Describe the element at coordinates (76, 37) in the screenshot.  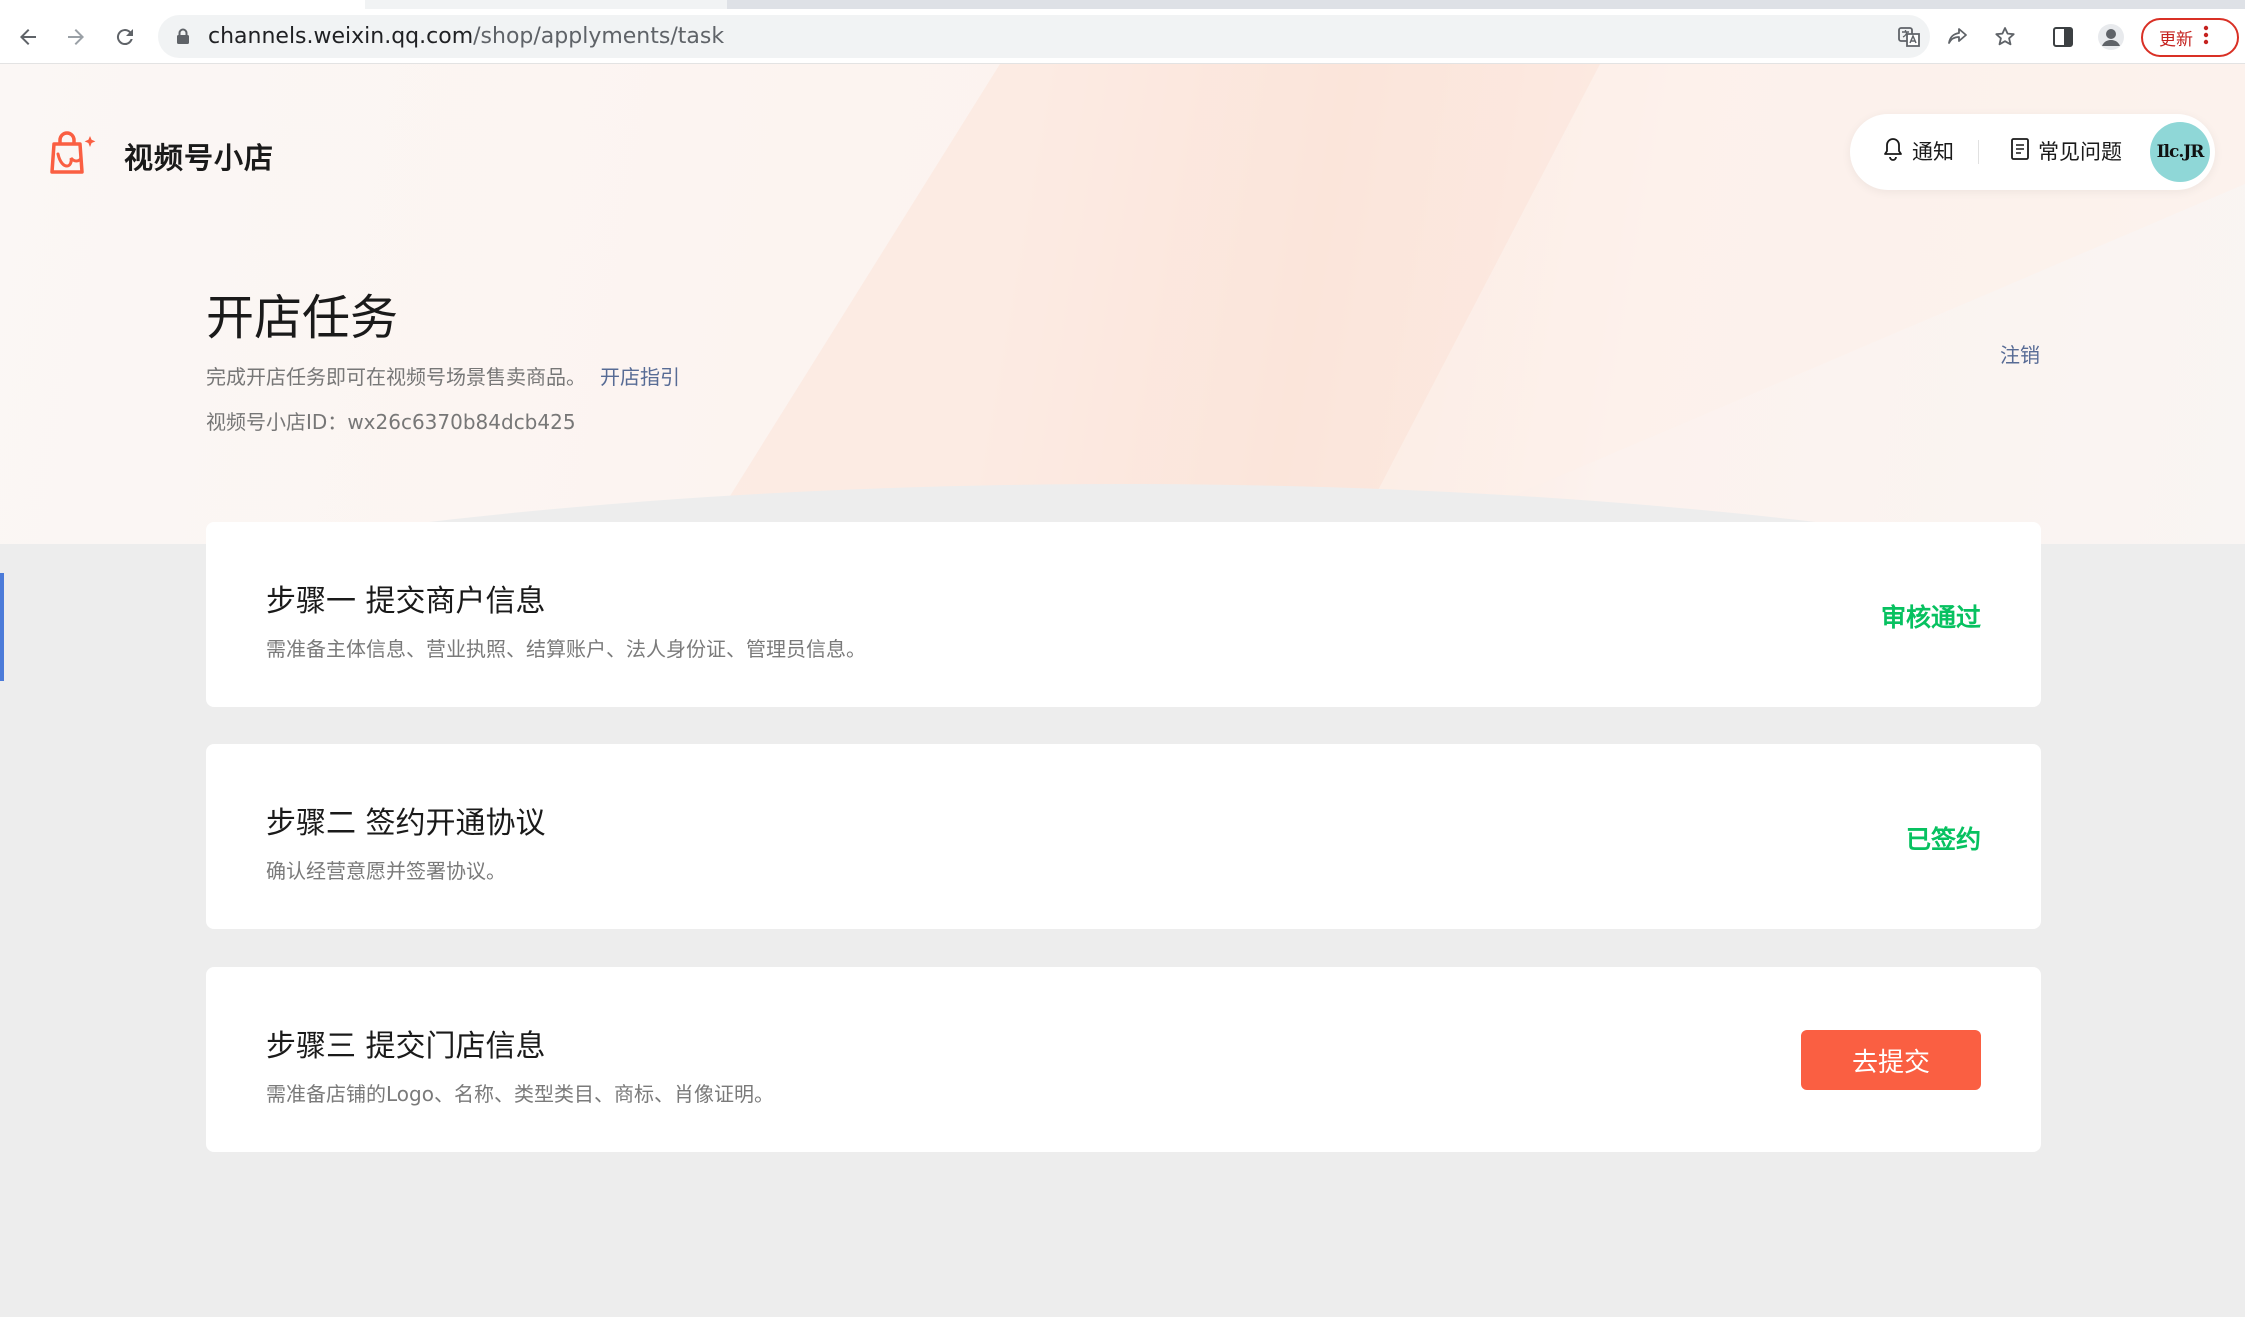
I see `forward-icon` at that location.